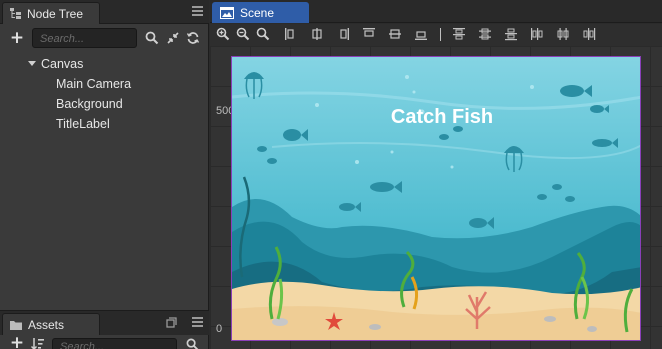  What do you see at coordinates (459, 34) in the screenshot?
I see `distribute-top-icon` at bounding box center [459, 34].